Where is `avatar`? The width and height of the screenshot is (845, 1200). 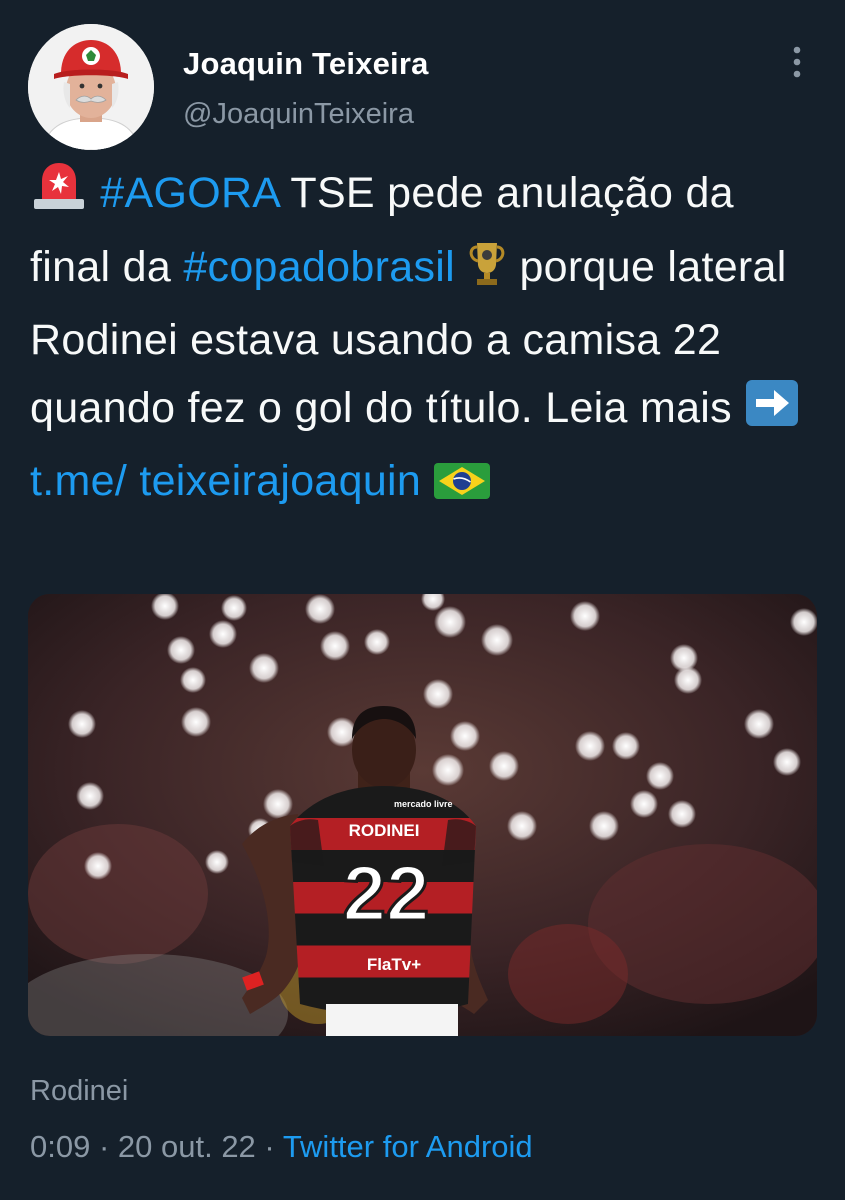 avatar is located at coordinates (91, 87).